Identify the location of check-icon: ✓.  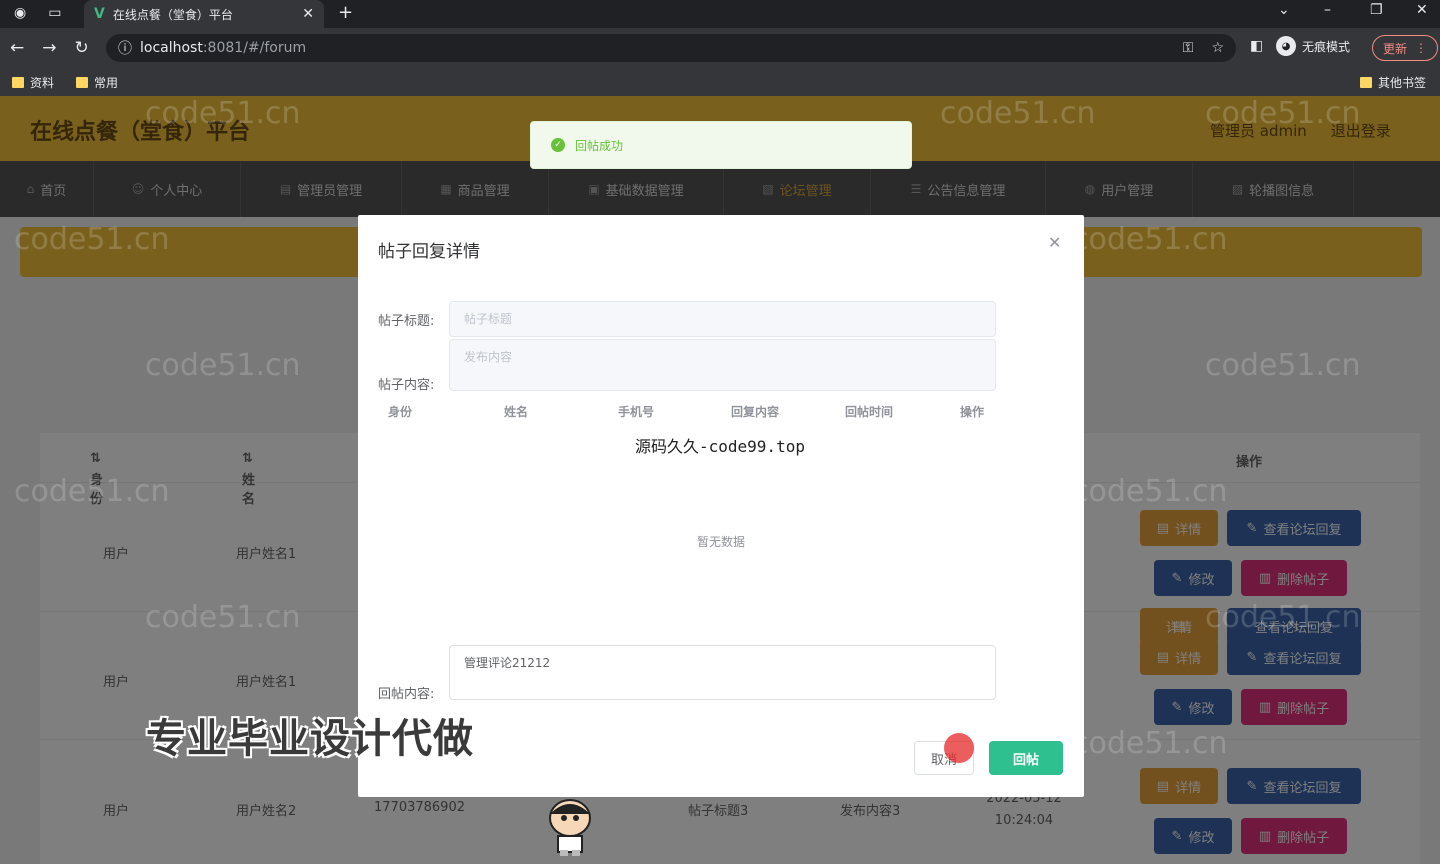
(558, 145).